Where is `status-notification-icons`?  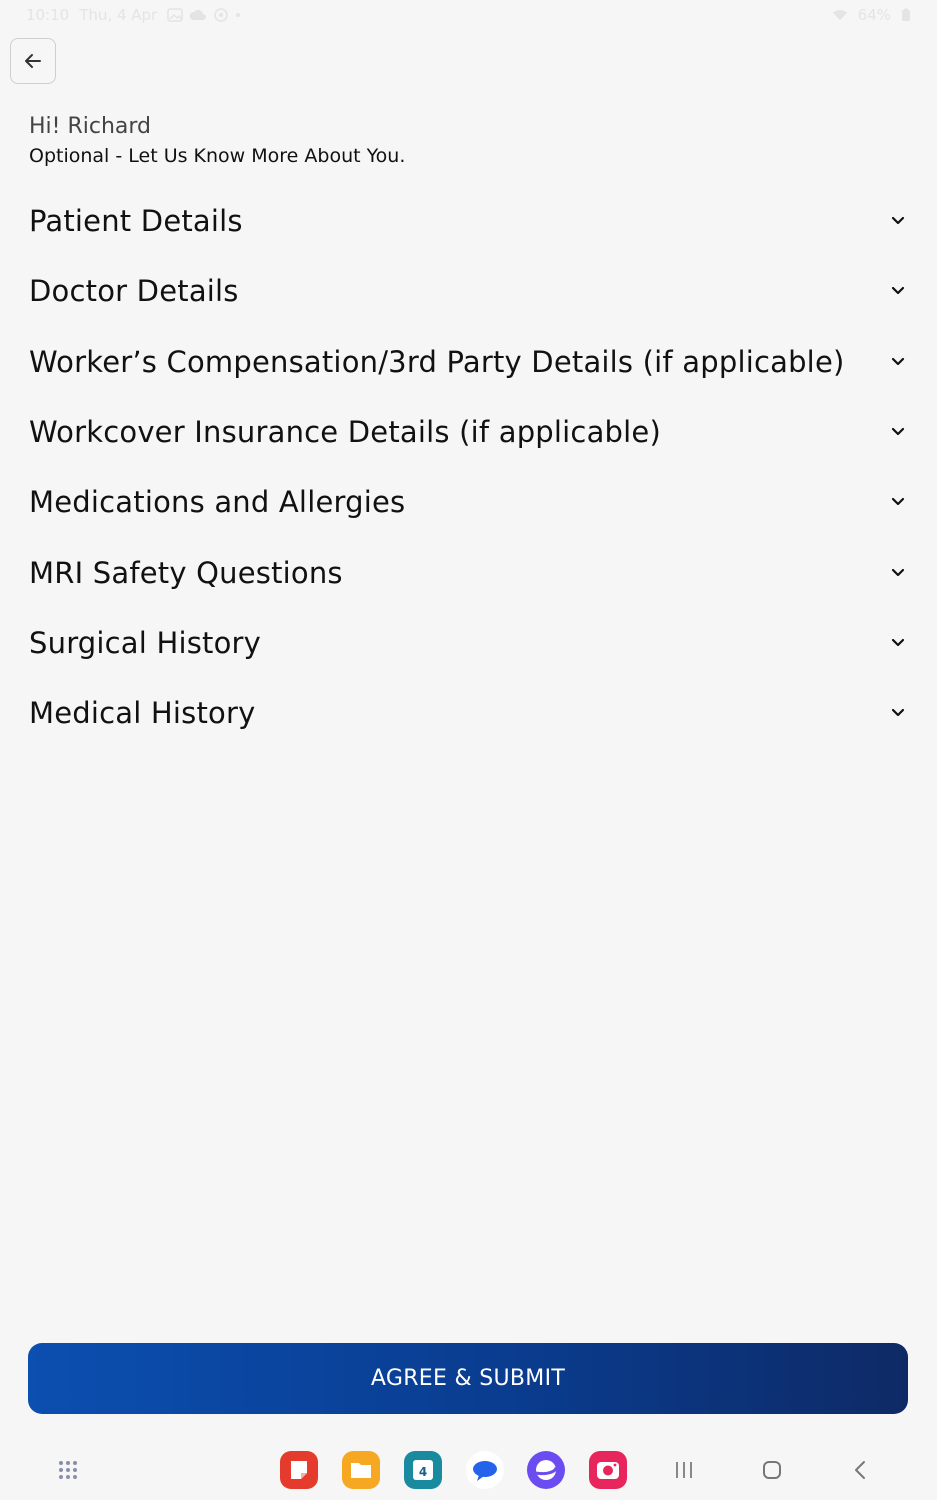 status-notification-icons is located at coordinates (204, 15).